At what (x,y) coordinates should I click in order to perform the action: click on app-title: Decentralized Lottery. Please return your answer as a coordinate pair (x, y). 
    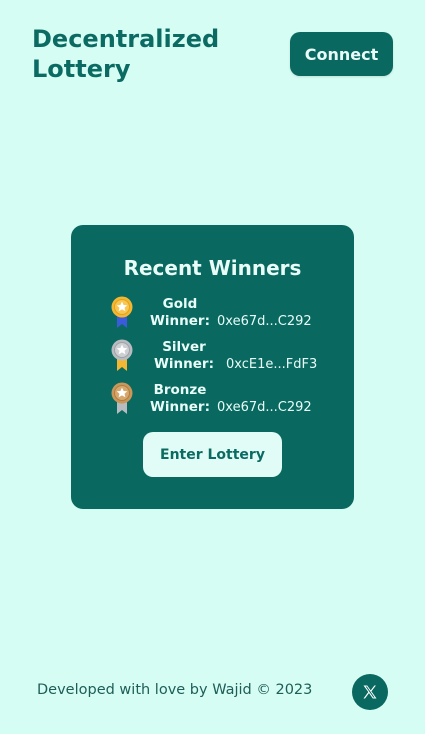
    Looking at the image, I should click on (126, 54).